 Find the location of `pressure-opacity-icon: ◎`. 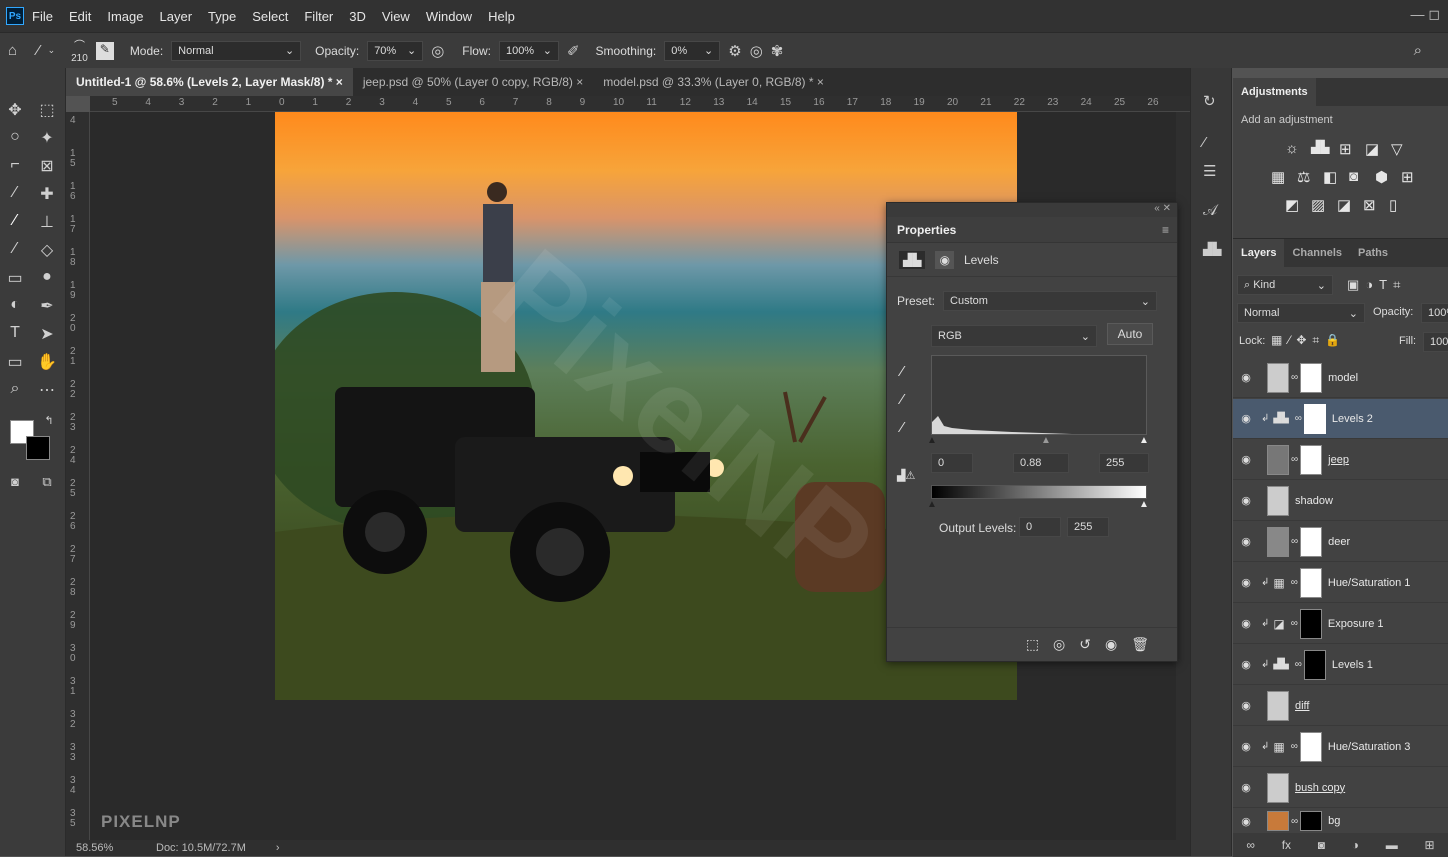

pressure-opacity-icon: ◎ is located at coordinates (437, 51).